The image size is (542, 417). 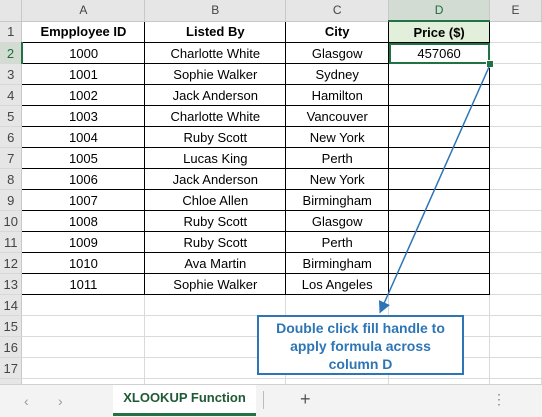 I want to click on row-header: 9, so click(x=11, y=200).